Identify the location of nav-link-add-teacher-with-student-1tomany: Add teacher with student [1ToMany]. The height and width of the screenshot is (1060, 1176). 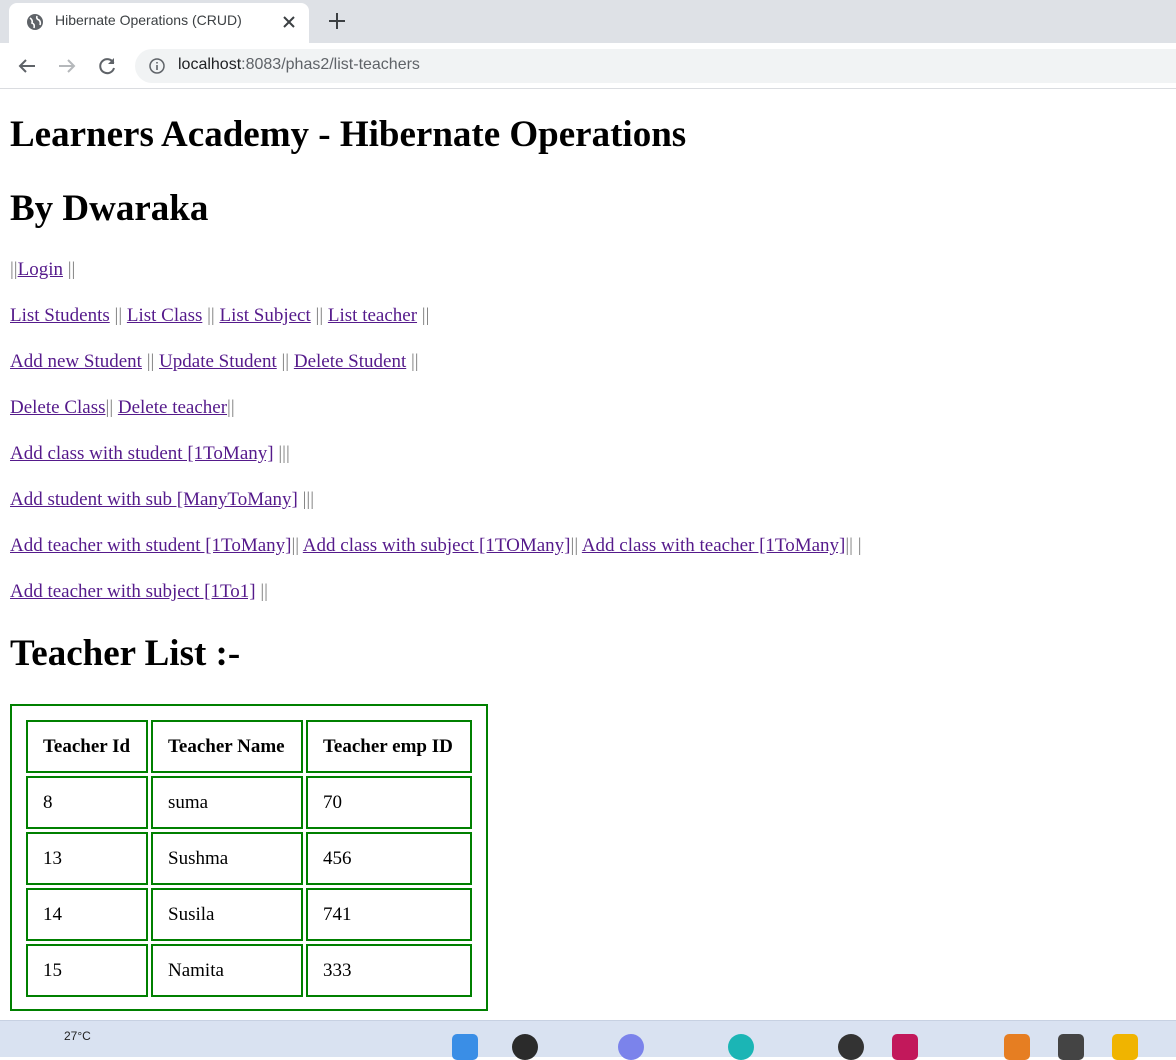
(150, 545).